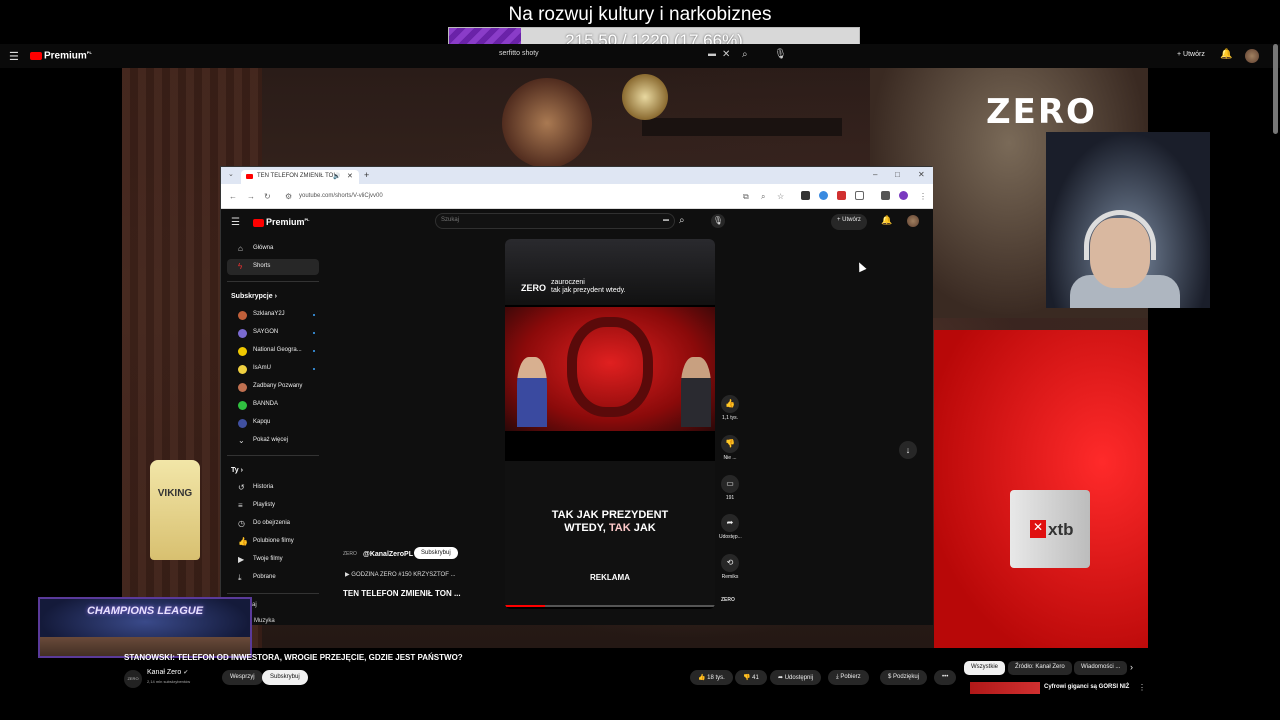 Image resolution: width=1280 pixels, height=720 pixels. I want to click on channel-name: @KanalZeroPL, so click(388, 554).